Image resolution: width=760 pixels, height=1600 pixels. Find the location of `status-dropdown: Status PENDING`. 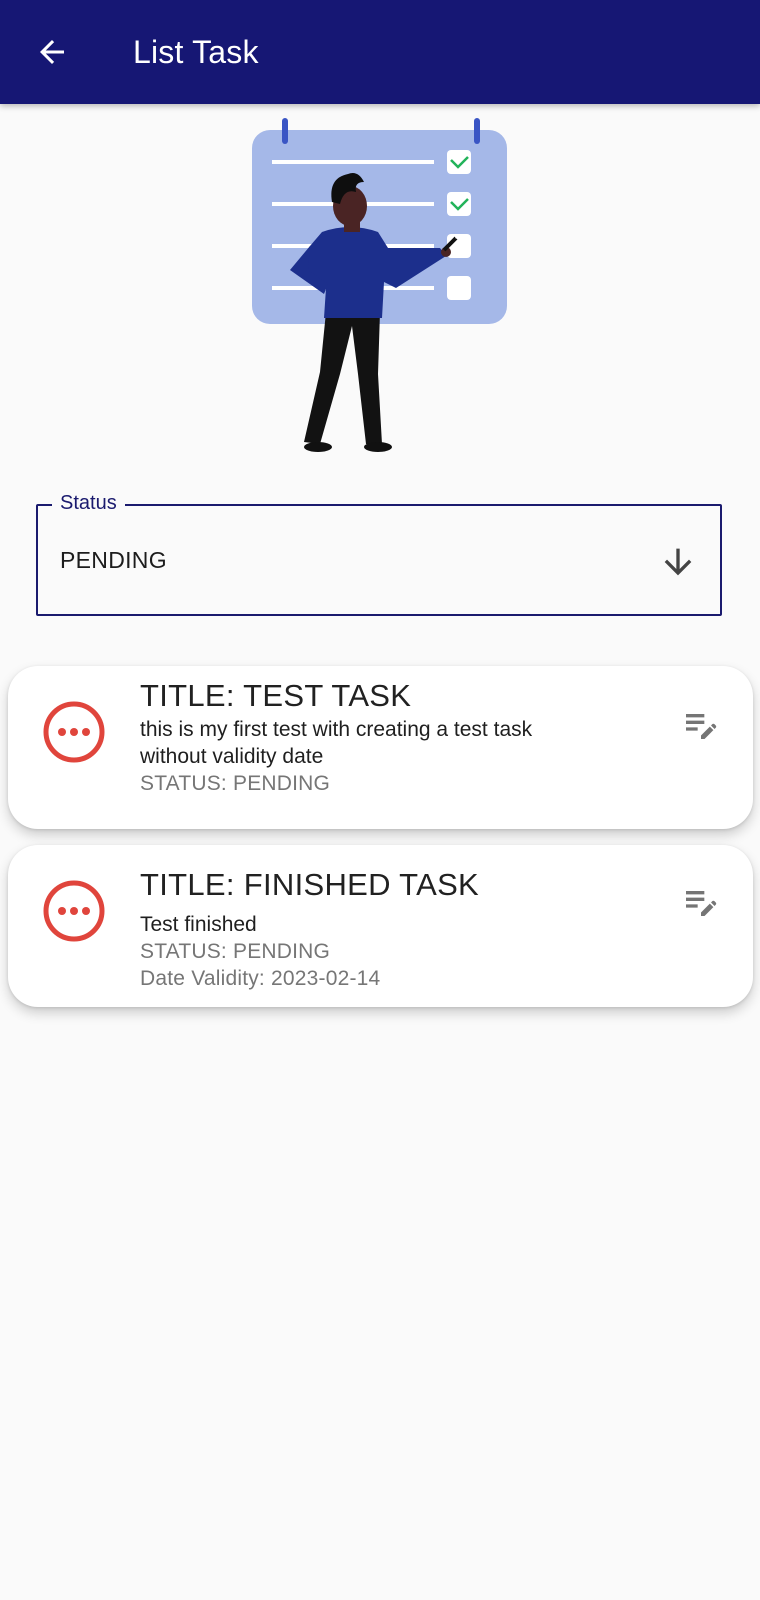

status-dropdown: Status PENDING is located at coordinates (379, 552).